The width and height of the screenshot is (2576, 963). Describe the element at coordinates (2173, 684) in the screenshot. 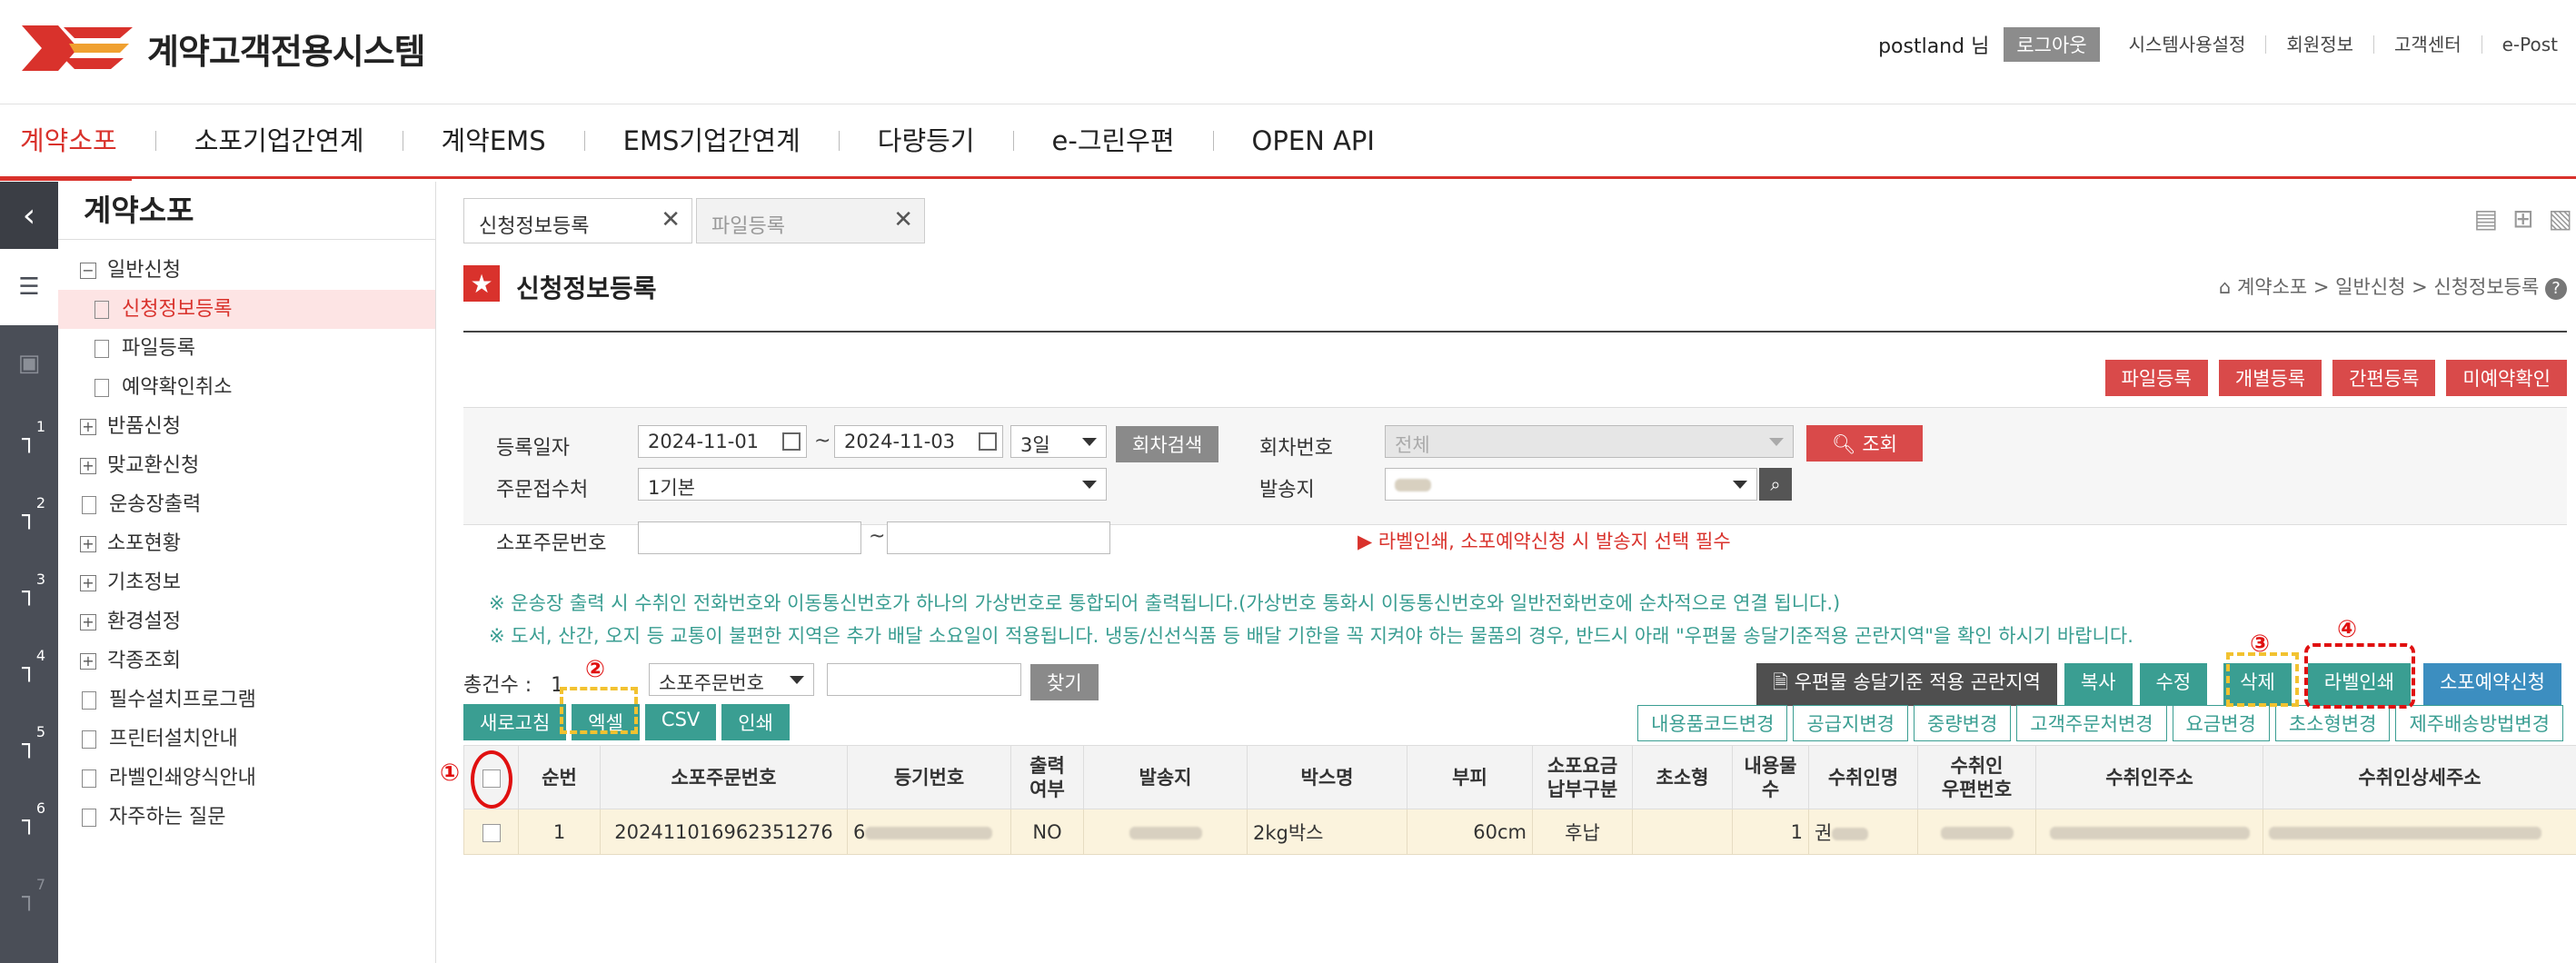

I see `edit-button: 수정` at that location.